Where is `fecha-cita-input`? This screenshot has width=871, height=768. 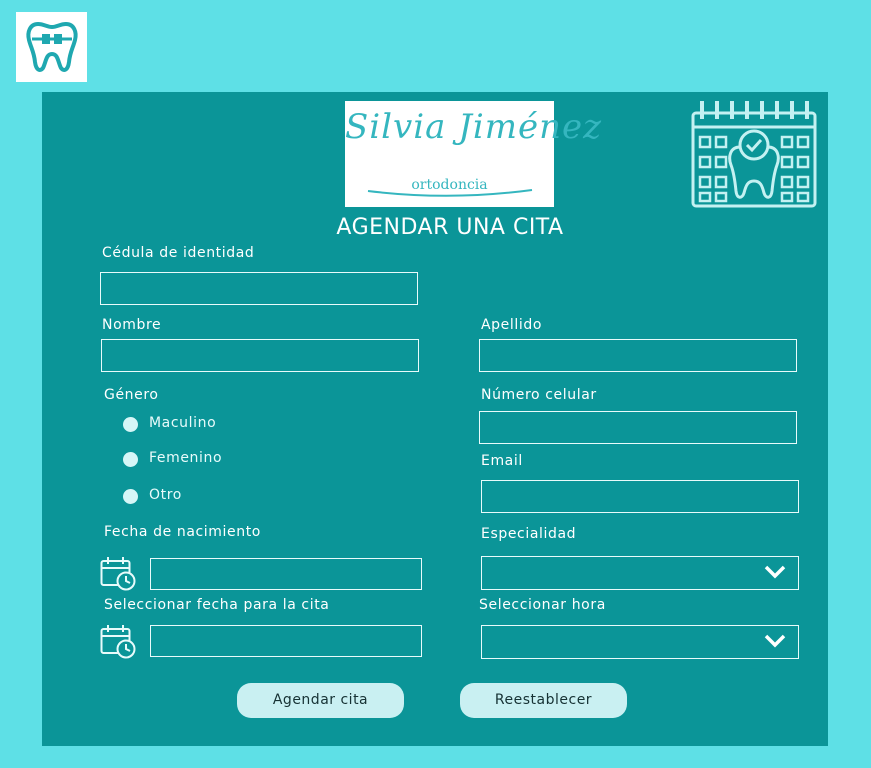 fecha-cita-input is located at coordinates (286, 641).